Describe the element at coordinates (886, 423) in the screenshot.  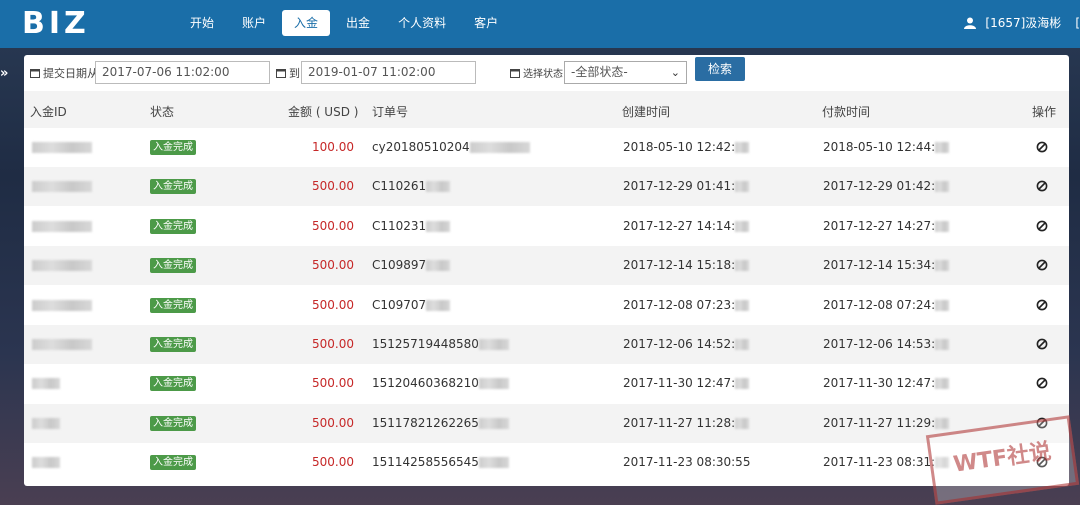
I see `paid-time-cell: 2017-11-27 11:29:` at that location.